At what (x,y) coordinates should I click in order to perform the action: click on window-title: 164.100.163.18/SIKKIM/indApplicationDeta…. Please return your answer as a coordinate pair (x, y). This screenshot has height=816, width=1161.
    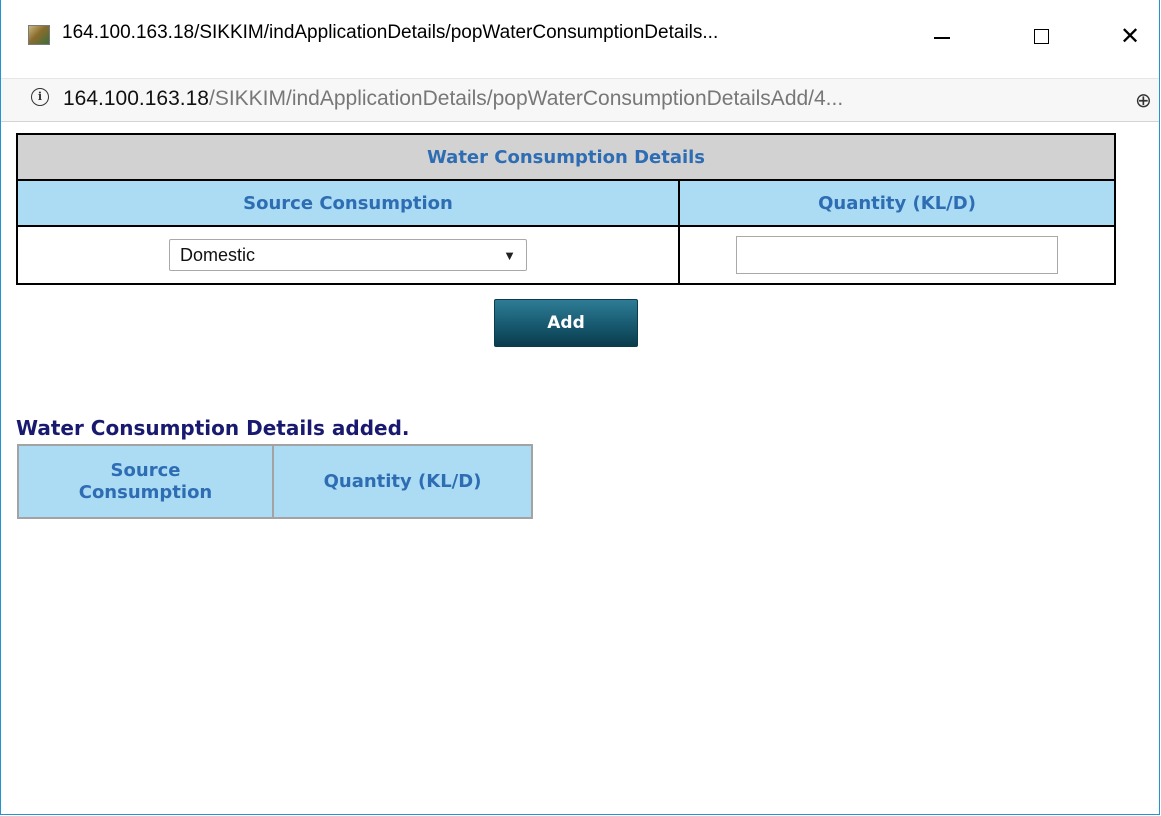
    Looking at the image, I should click on (390, 32).